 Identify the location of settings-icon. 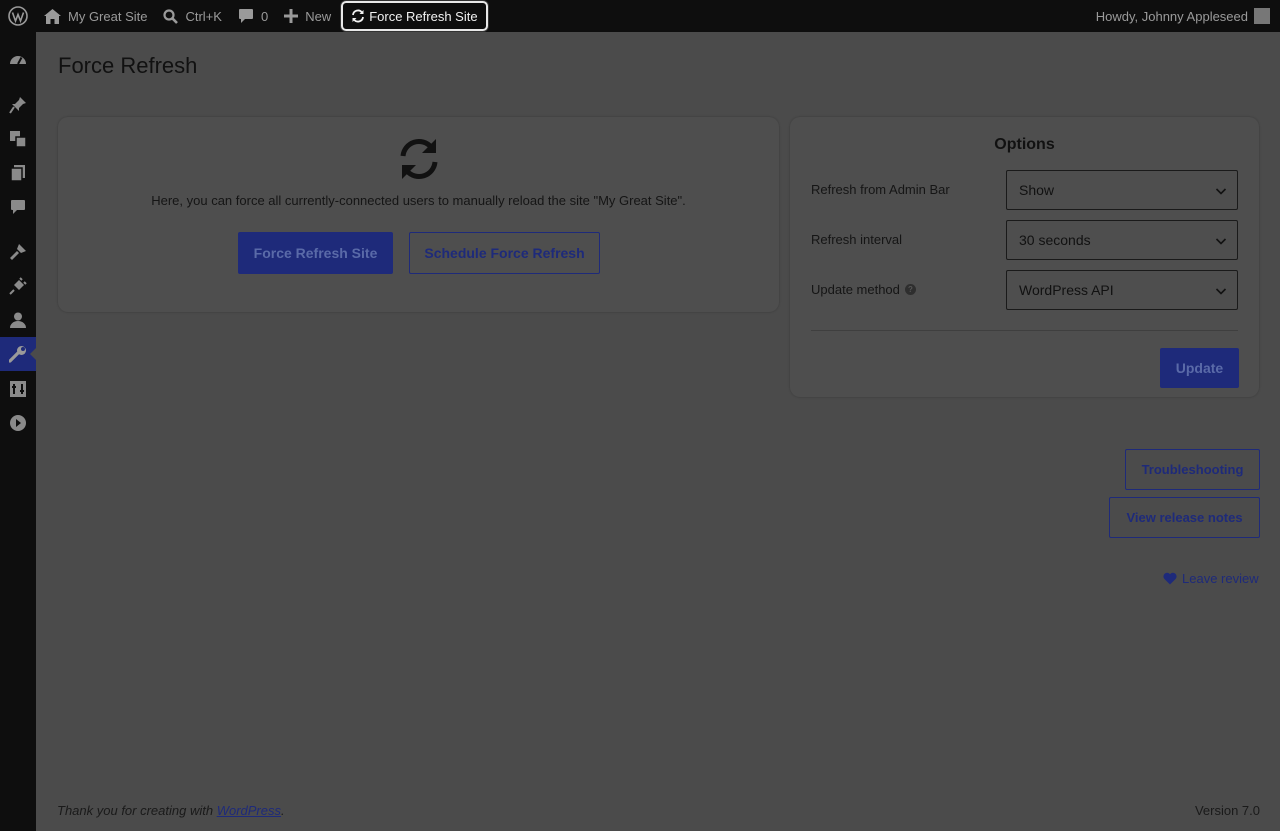
(18, 389).